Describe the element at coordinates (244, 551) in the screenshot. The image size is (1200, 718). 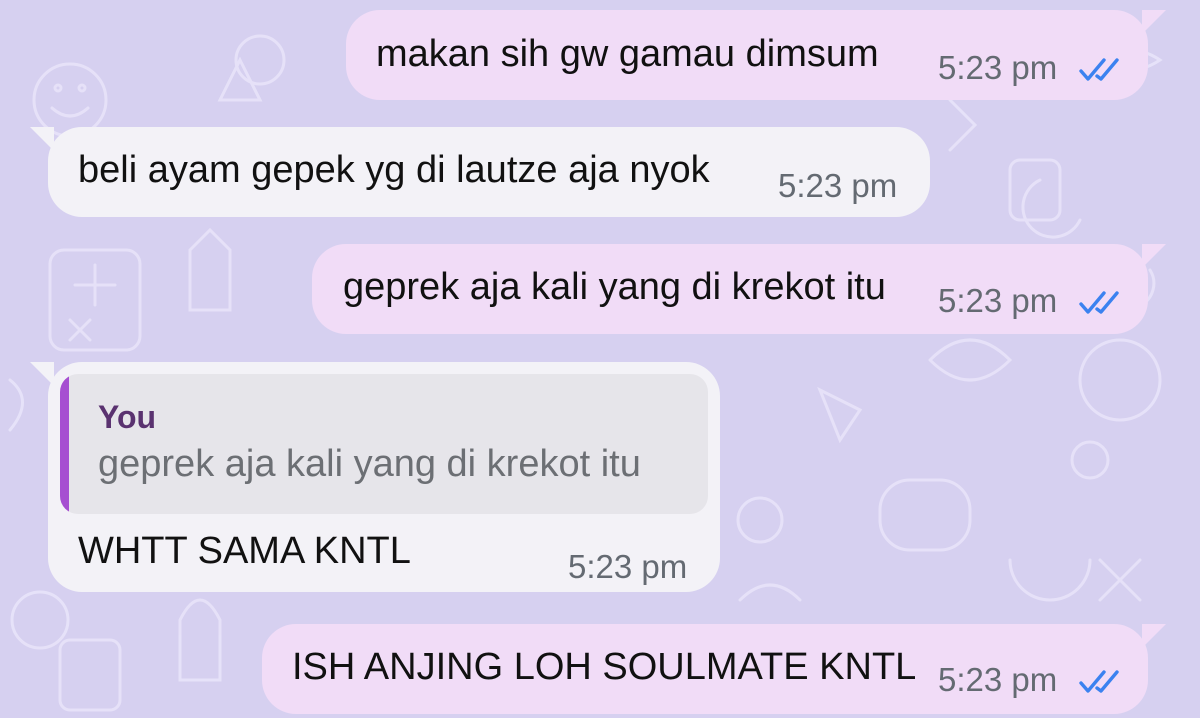
I see `message-text: WHTT SAMA KNTL` at that location.